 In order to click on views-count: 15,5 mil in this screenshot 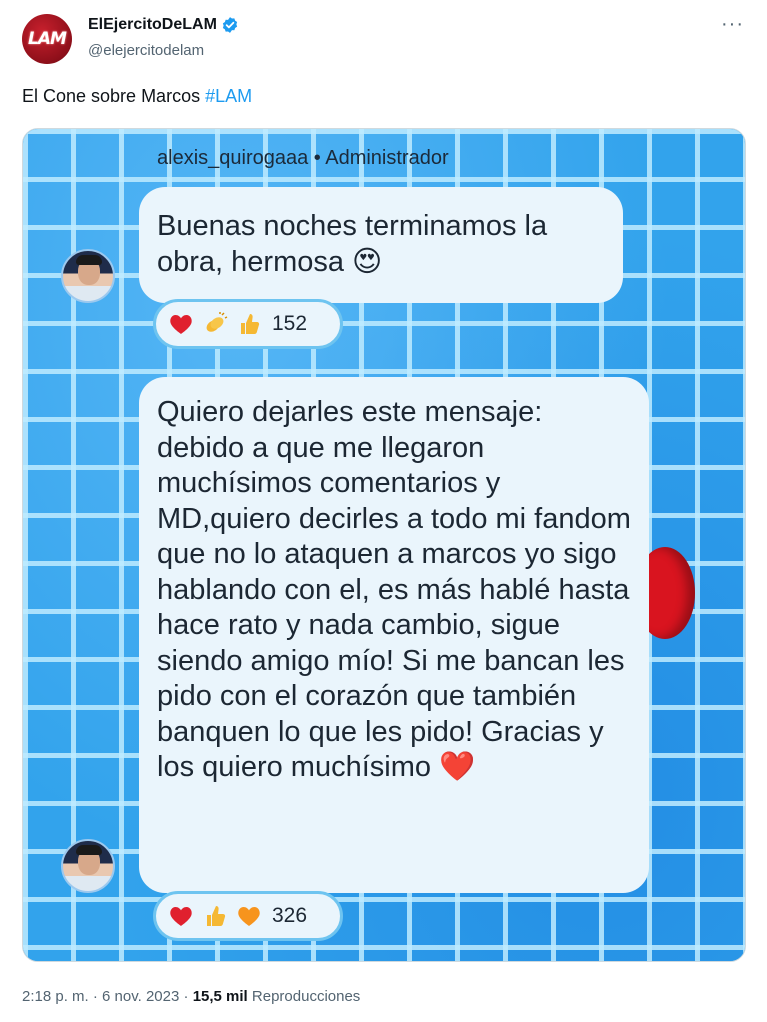, I will do `click(220, 996)`.